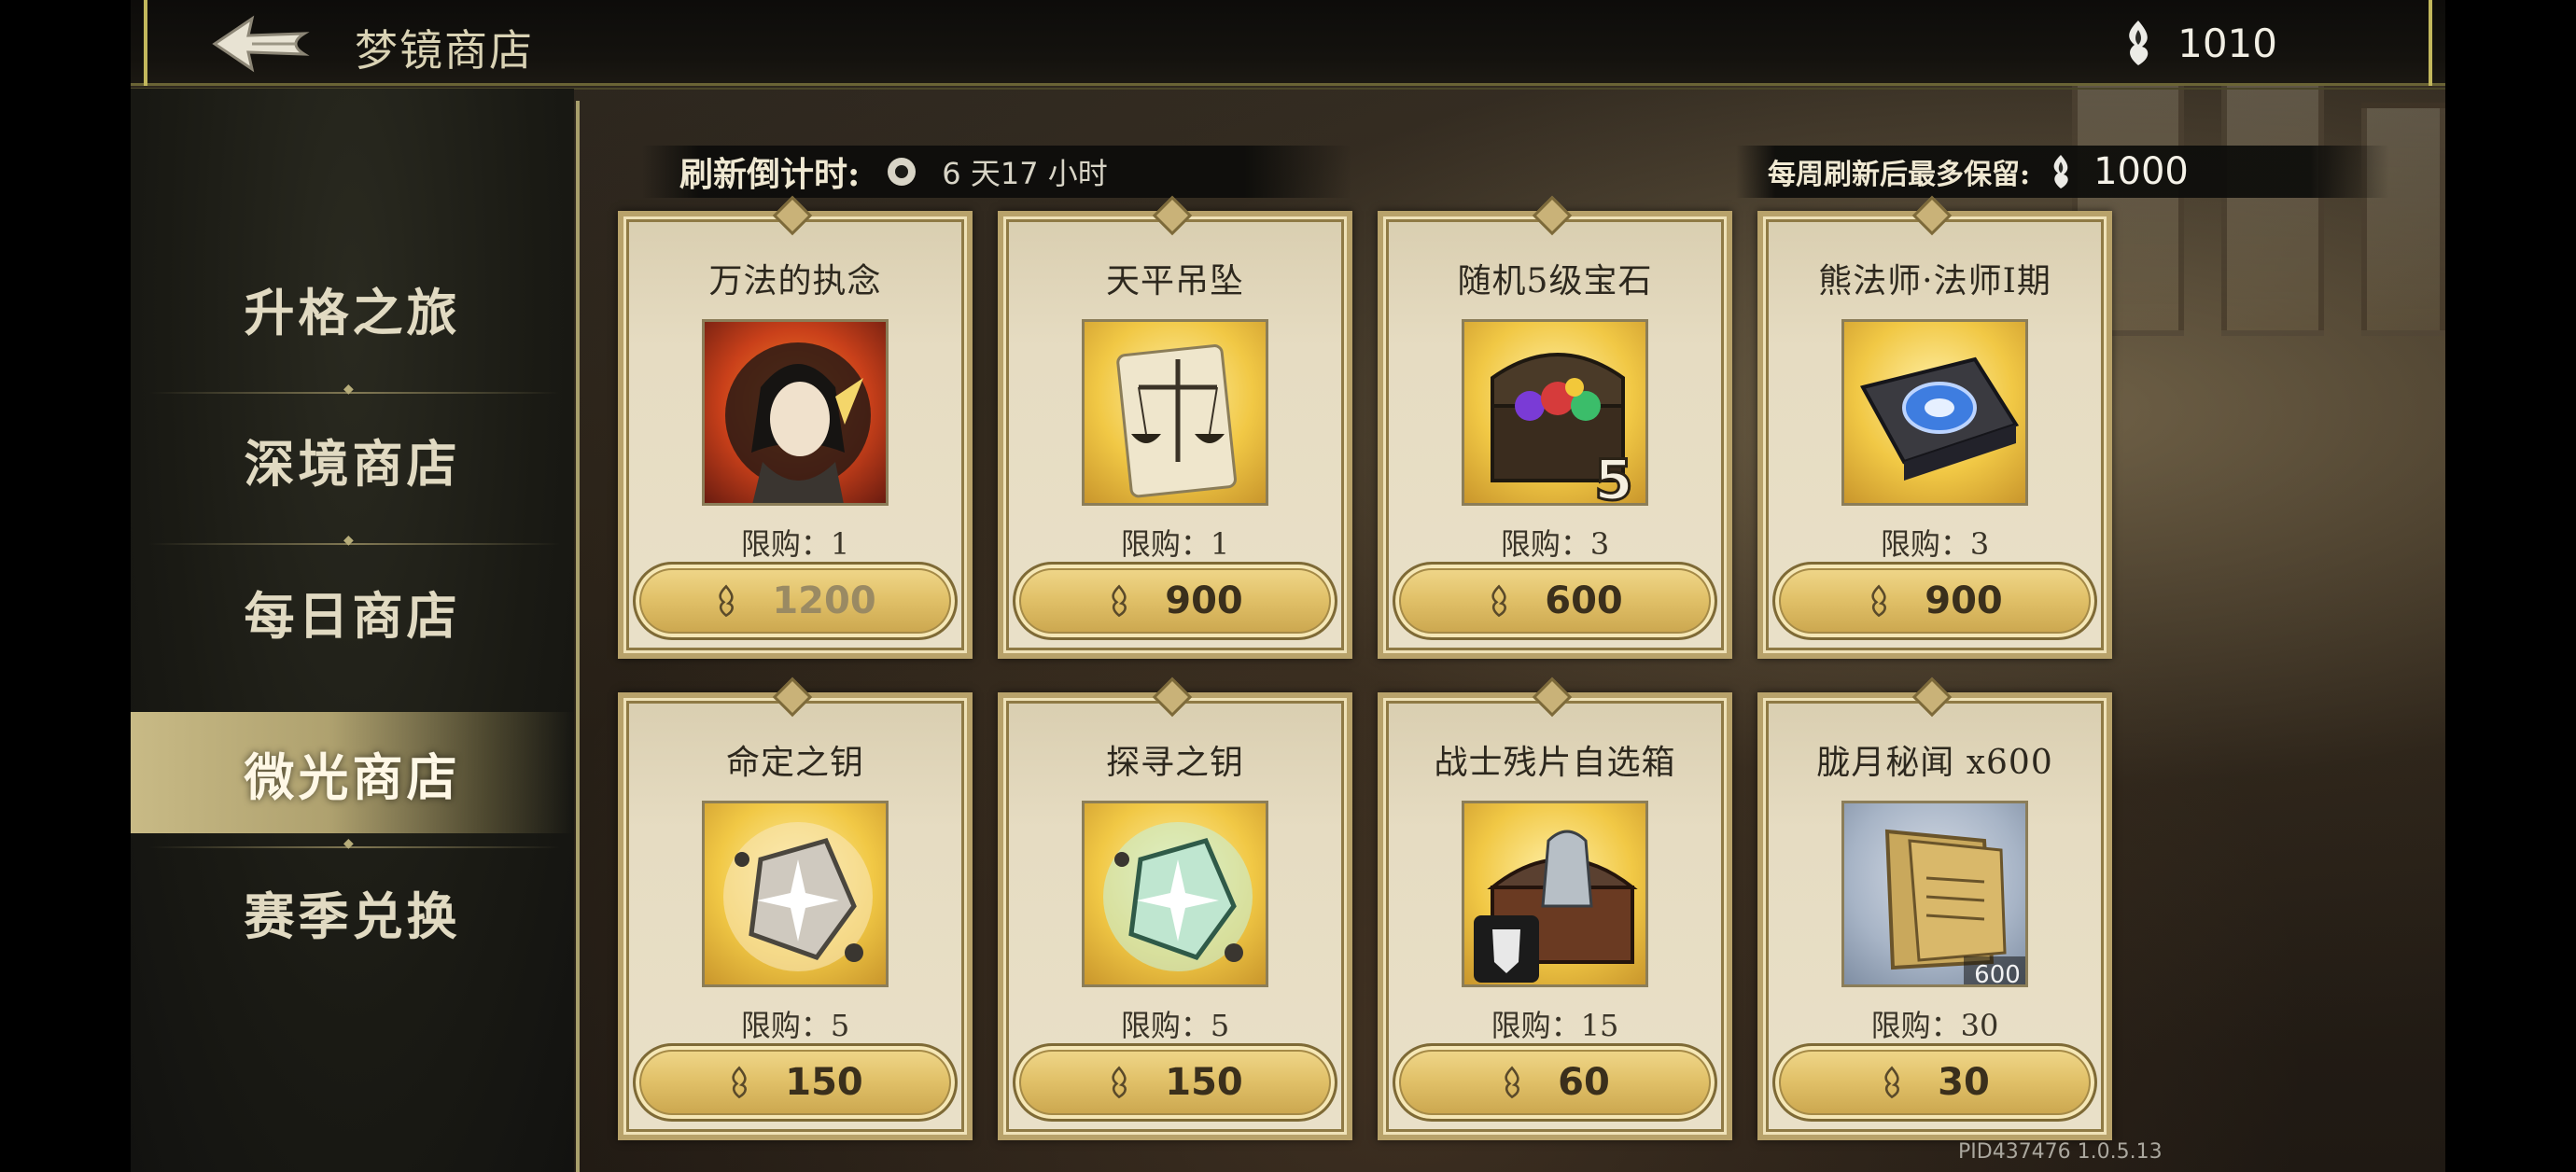 This screenshot has width=2576, height=1172. Describe the element at coordinates (578, 636) in the screenshot. I see `sidebar-border` at that location.